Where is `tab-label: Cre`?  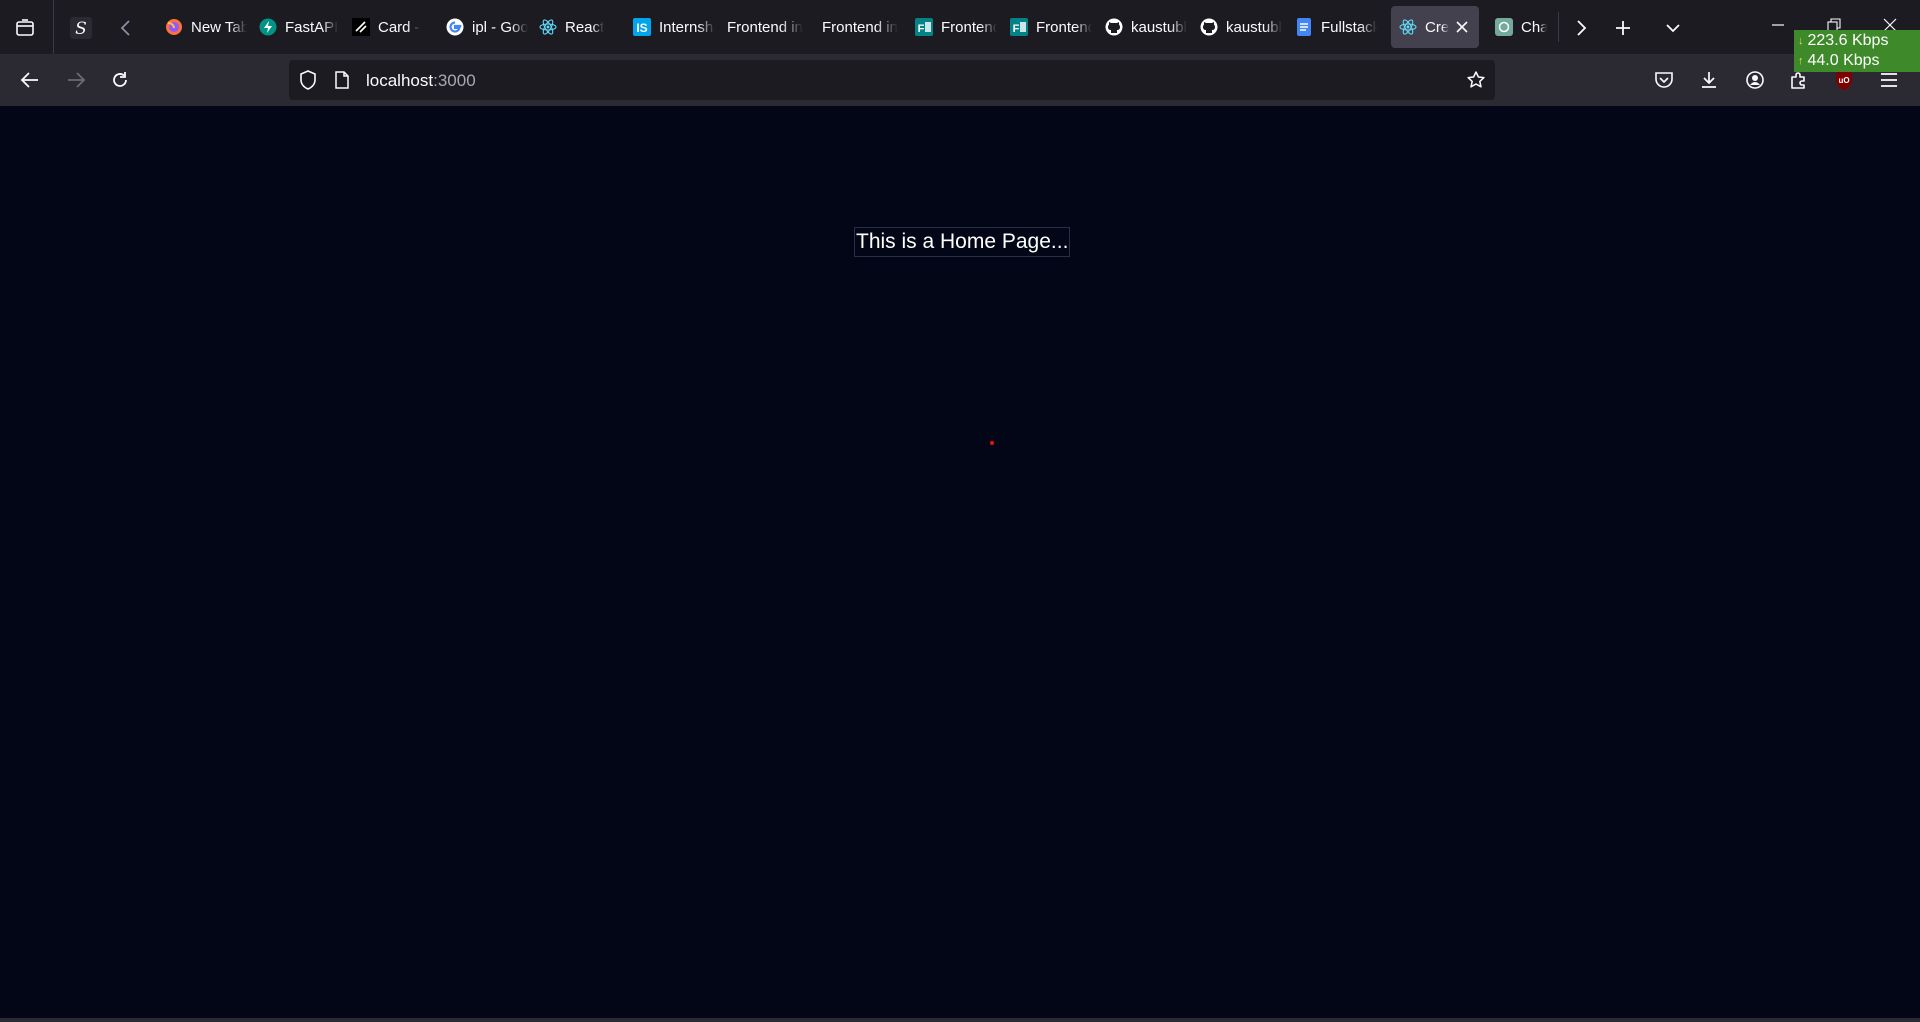
tab-label: Cre is located at coordinates (1437, 27).